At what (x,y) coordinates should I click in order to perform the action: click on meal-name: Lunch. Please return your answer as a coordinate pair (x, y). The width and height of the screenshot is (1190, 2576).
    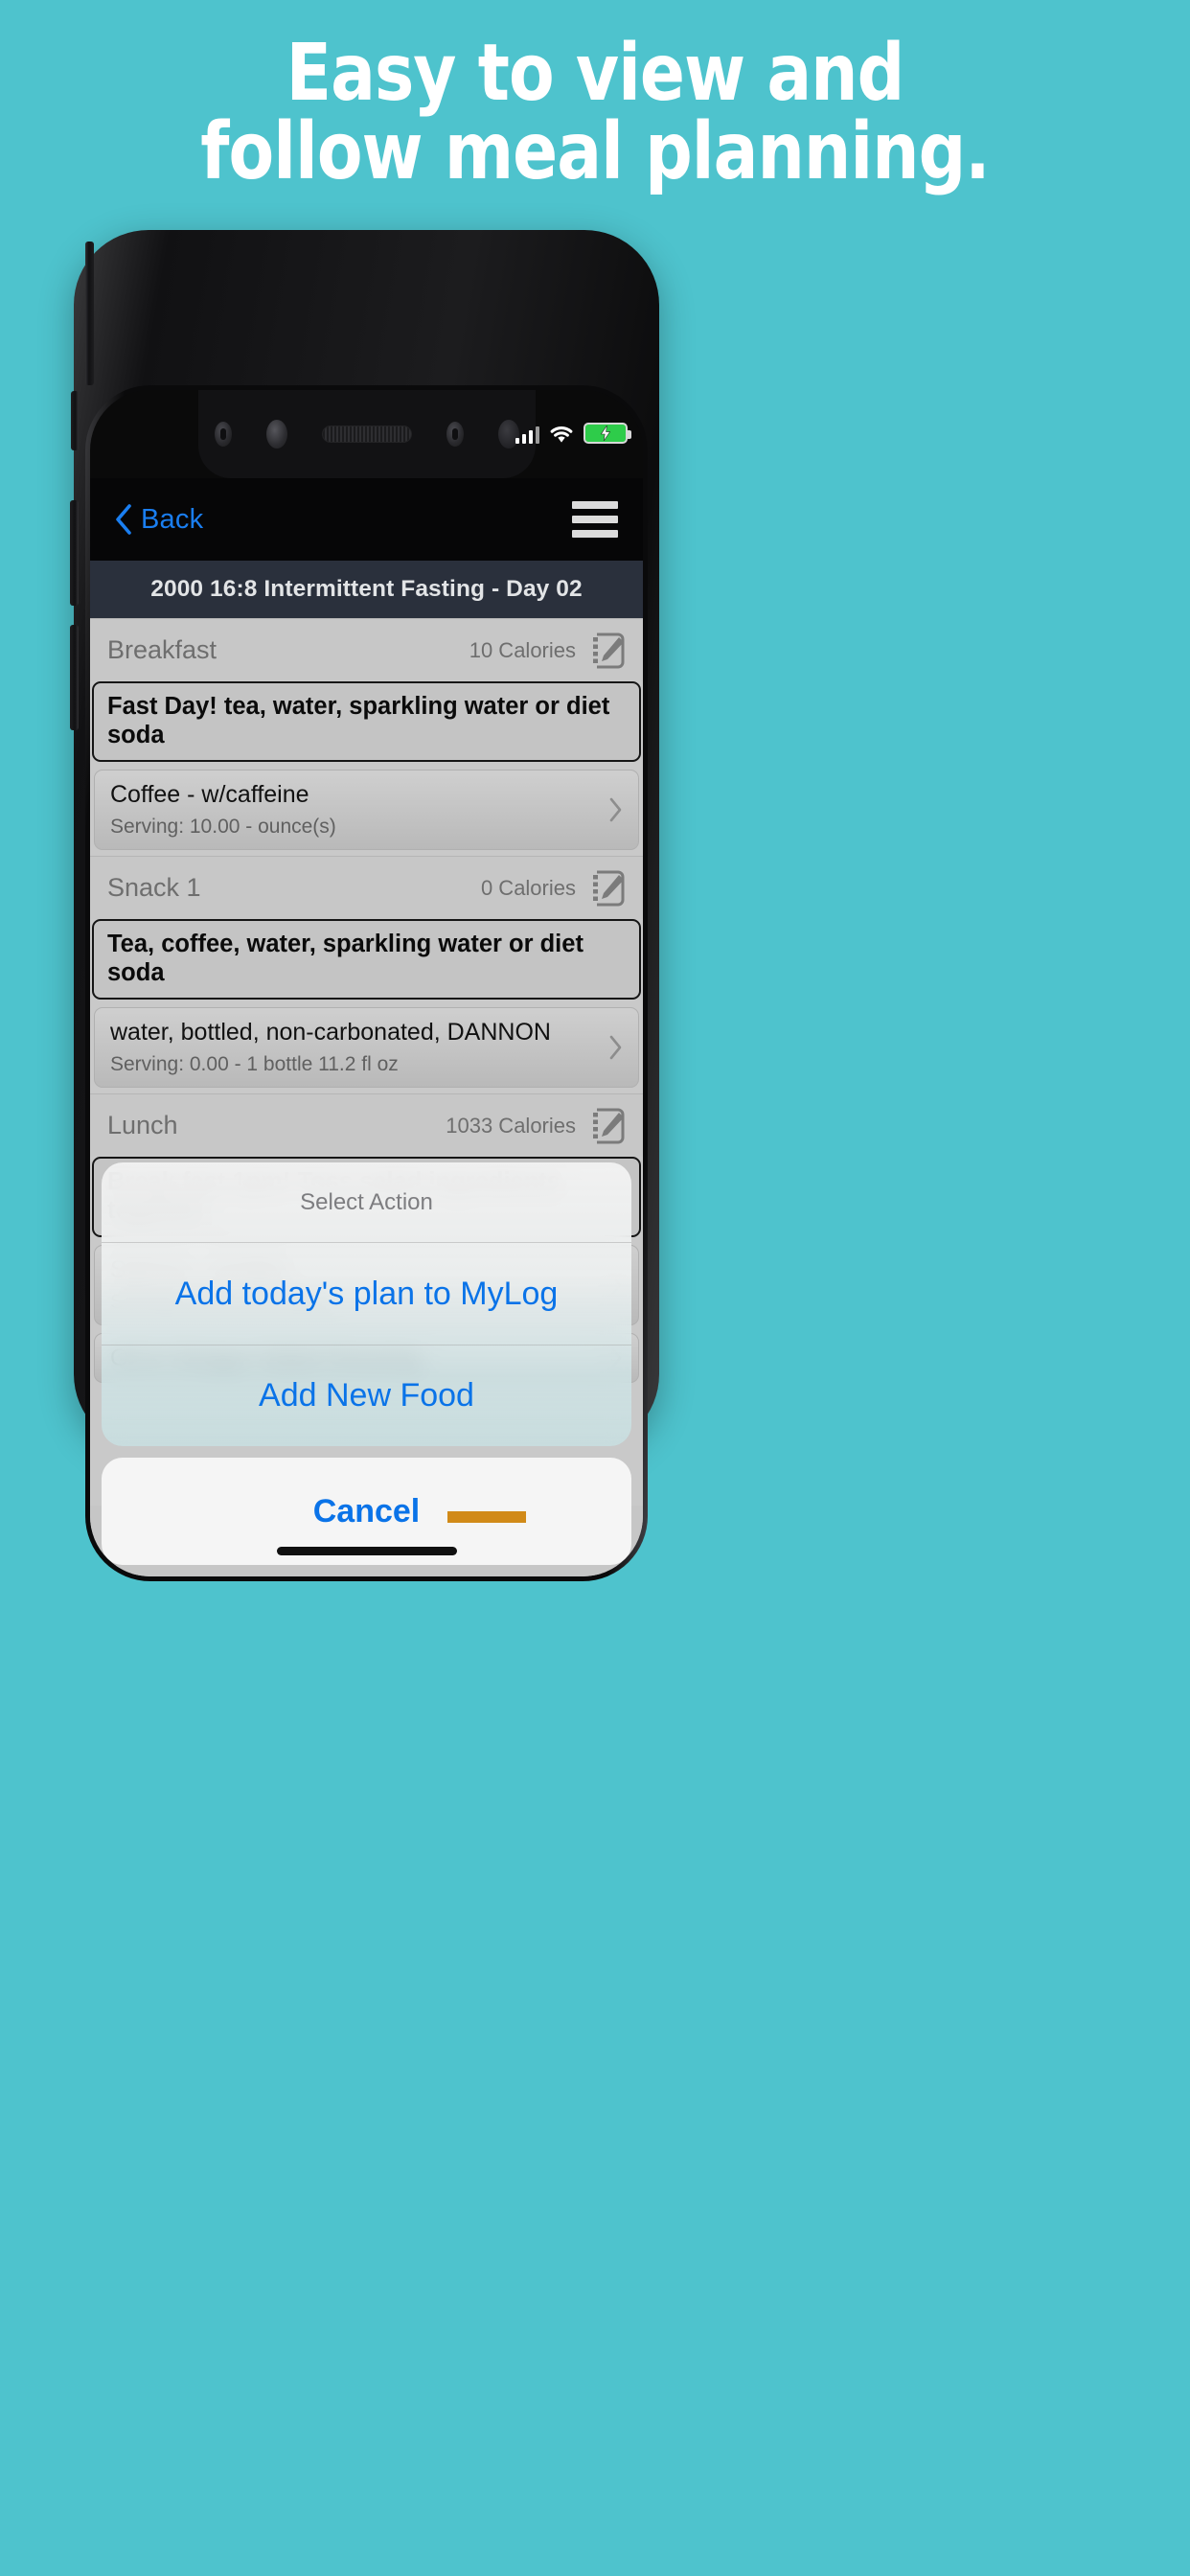
    Looking at the image, I should click on (143, 1125).